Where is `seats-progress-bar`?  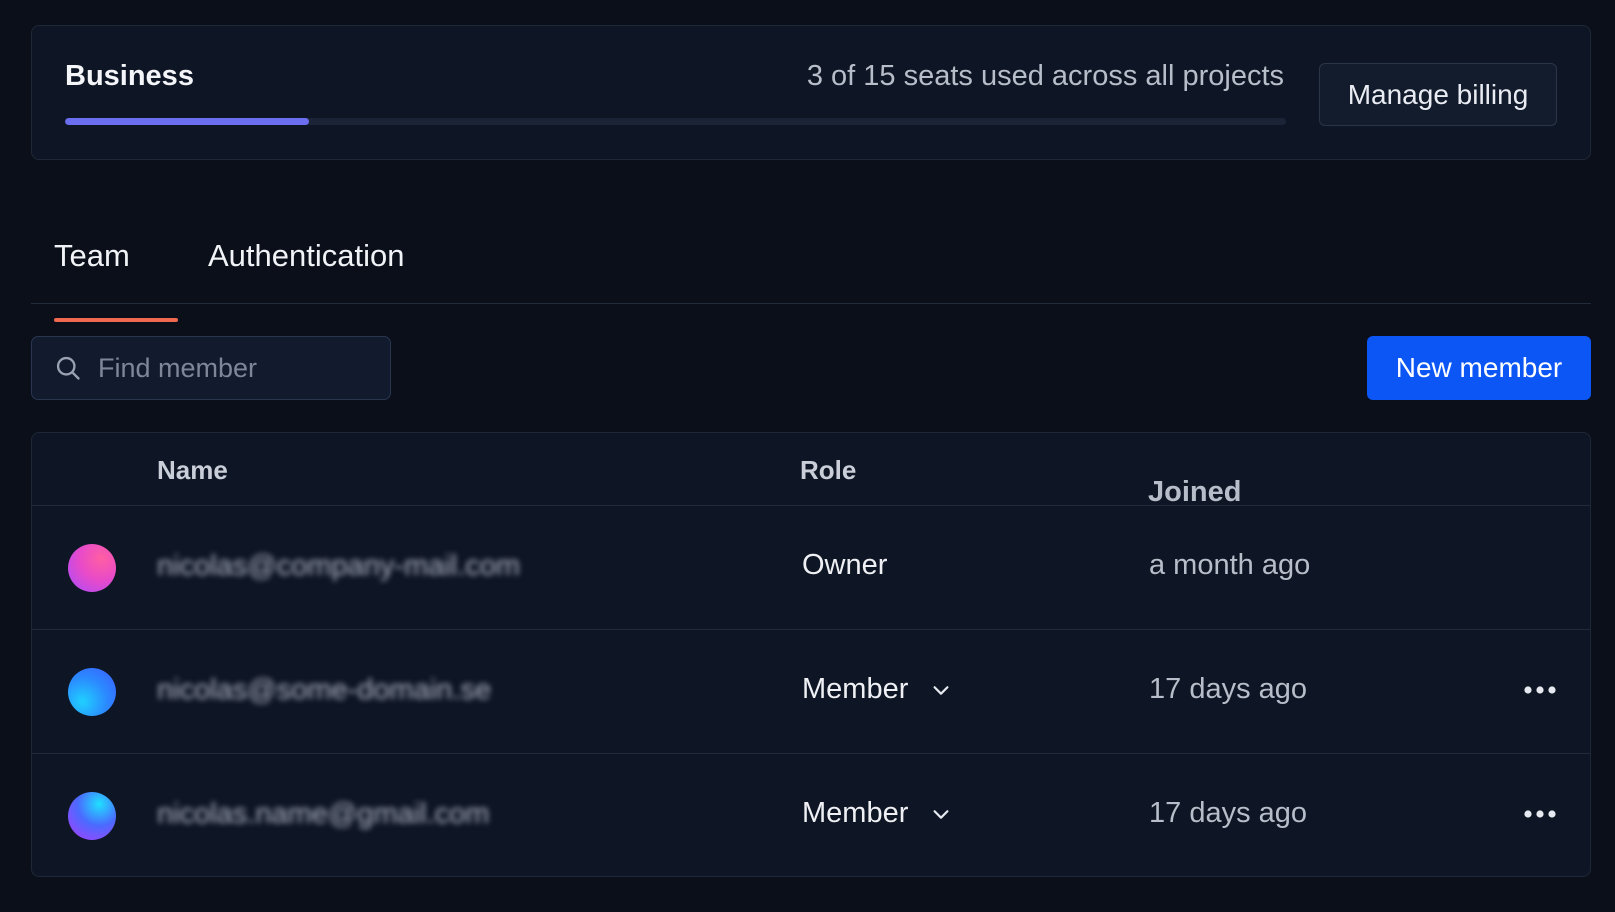
seats-progress-bar is located at coordinates (675, 121).